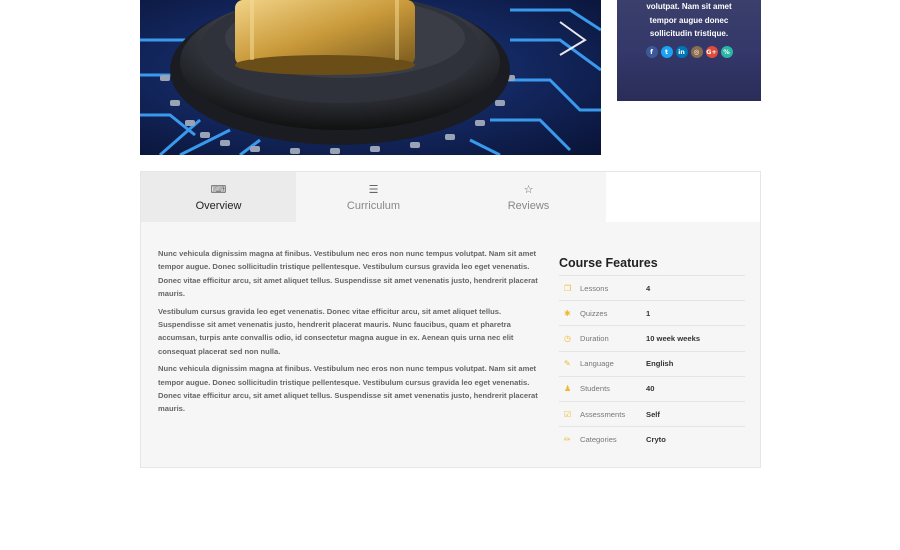  I want to click on facebook-icon: f, so click(651, 51).